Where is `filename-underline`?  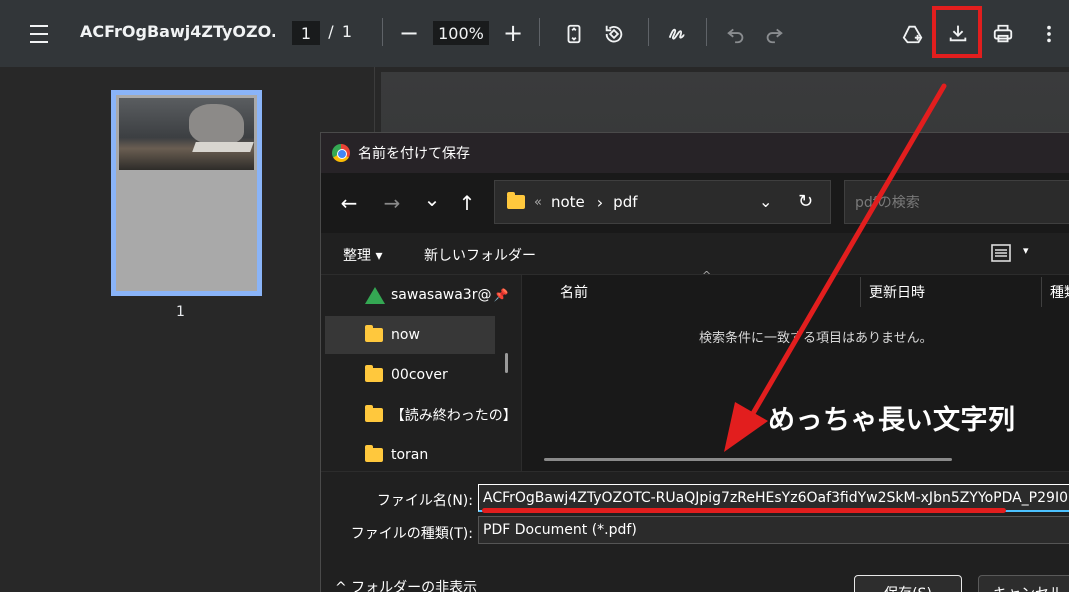
filename-underline is located at coordinates (744, 510).